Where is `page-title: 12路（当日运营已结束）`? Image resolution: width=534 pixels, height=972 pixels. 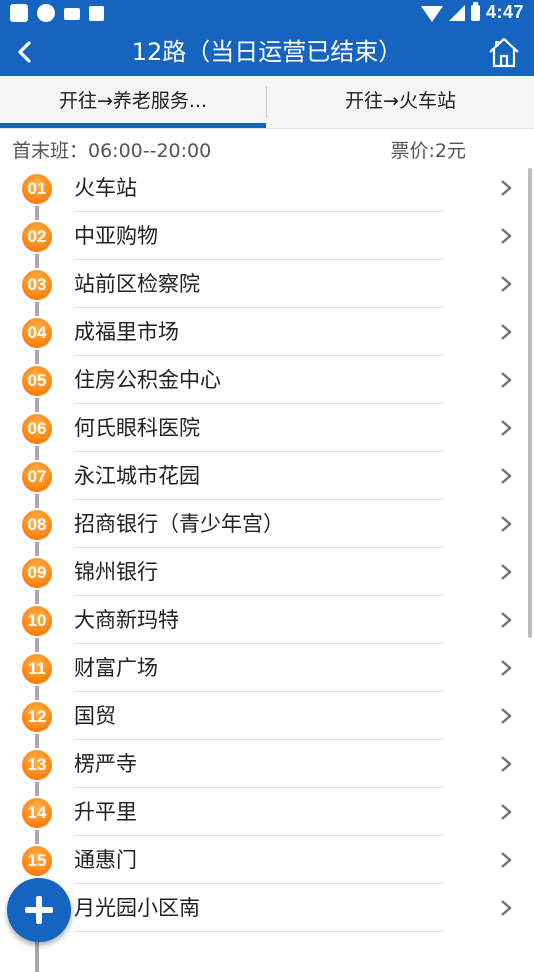 page-title: 12路（当日运营已结束） is located at coordinates (267, 52).